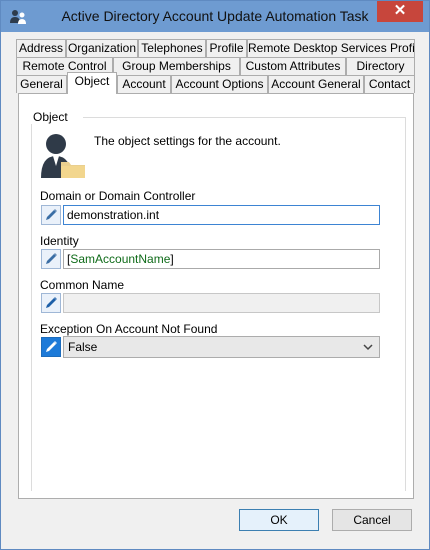 This screenshot has height=550, width=430. I want to click on tab-account: Account, so click(144, 84).